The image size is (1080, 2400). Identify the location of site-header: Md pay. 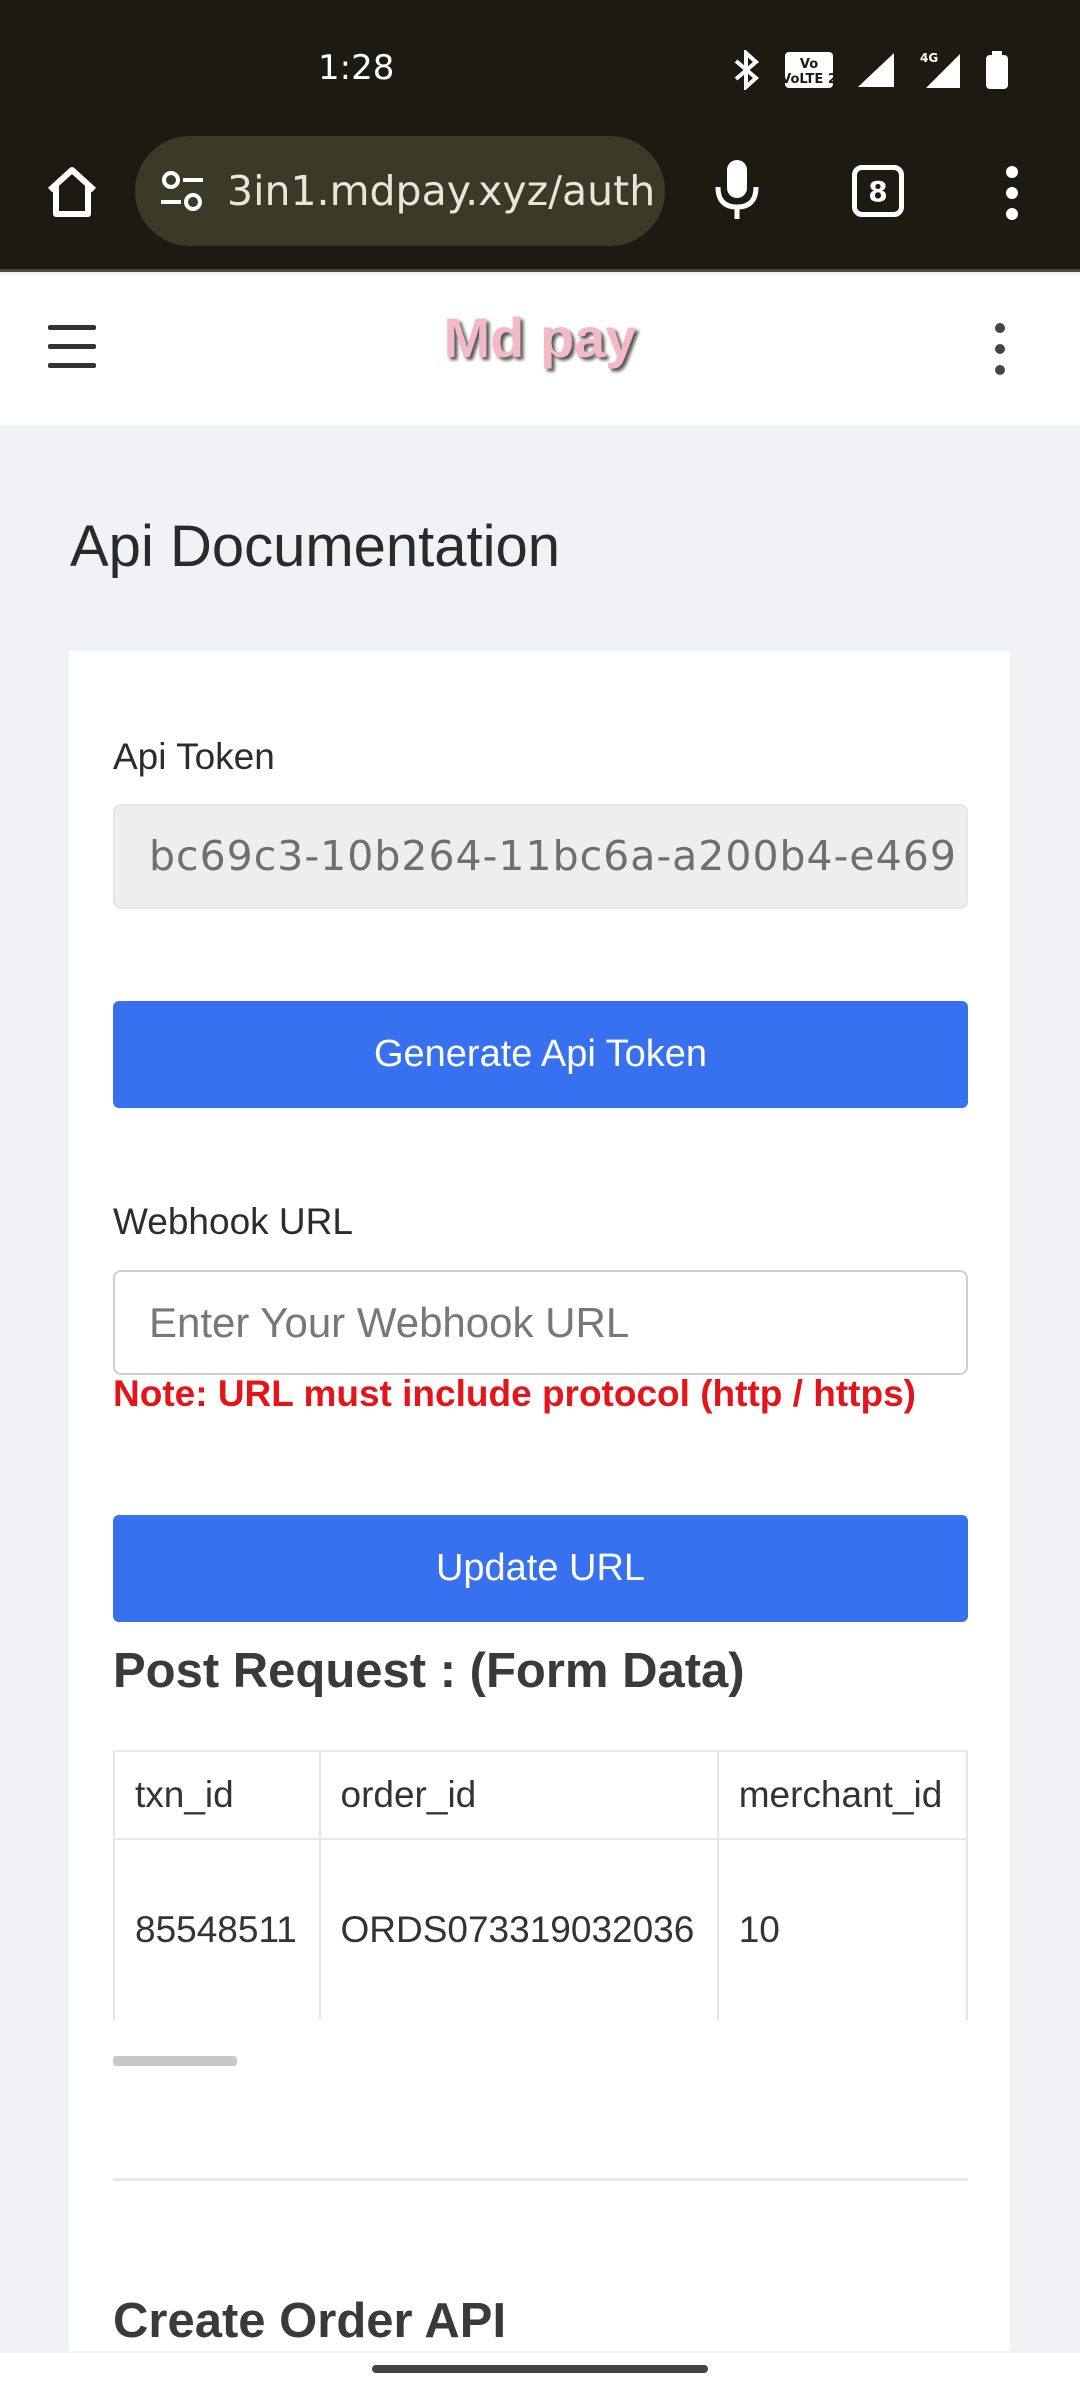
(540, 350).